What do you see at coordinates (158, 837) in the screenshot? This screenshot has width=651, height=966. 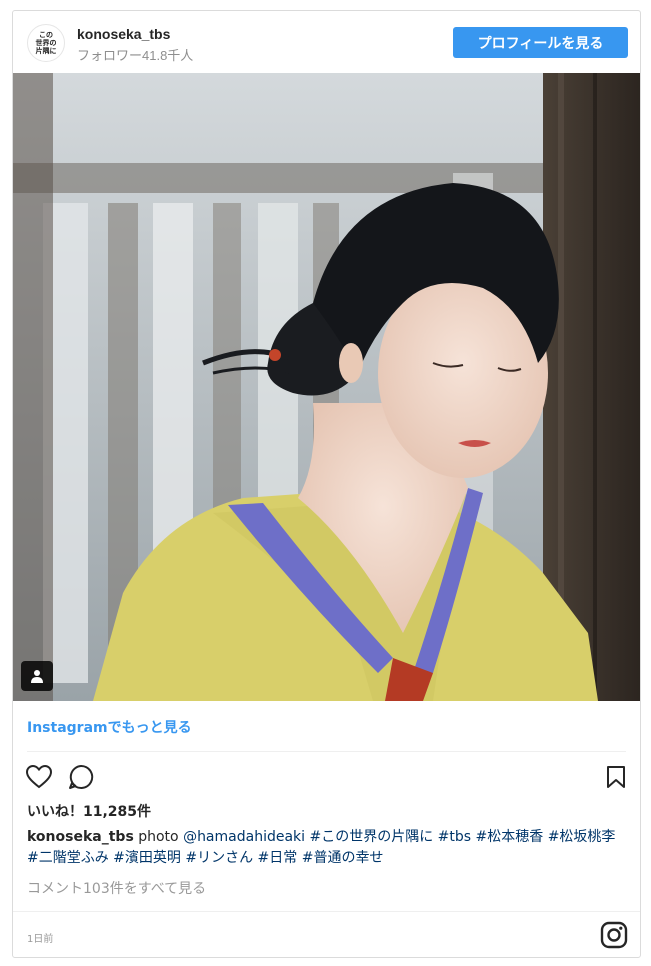 I see `caption-text: photo` at bounding box center [158, 837].